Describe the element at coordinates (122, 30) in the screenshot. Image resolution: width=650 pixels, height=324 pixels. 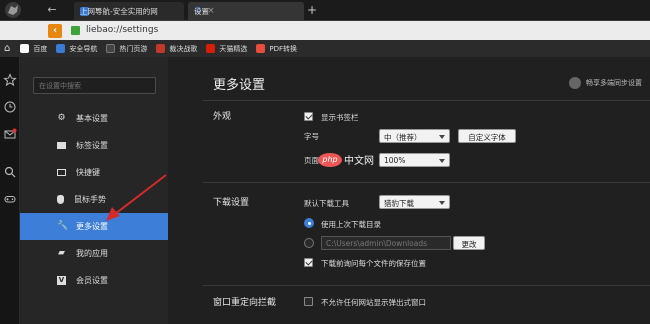
I see `url-field: liebao://settings` at that location.